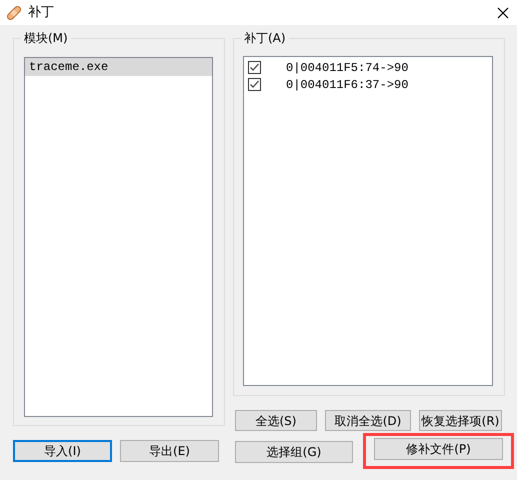 The height and width of the screenshot is (480, 517). Describe the element at coordinates (460, 420) in the screenshot. I see `button: 恢复选择项(R)` at that location.